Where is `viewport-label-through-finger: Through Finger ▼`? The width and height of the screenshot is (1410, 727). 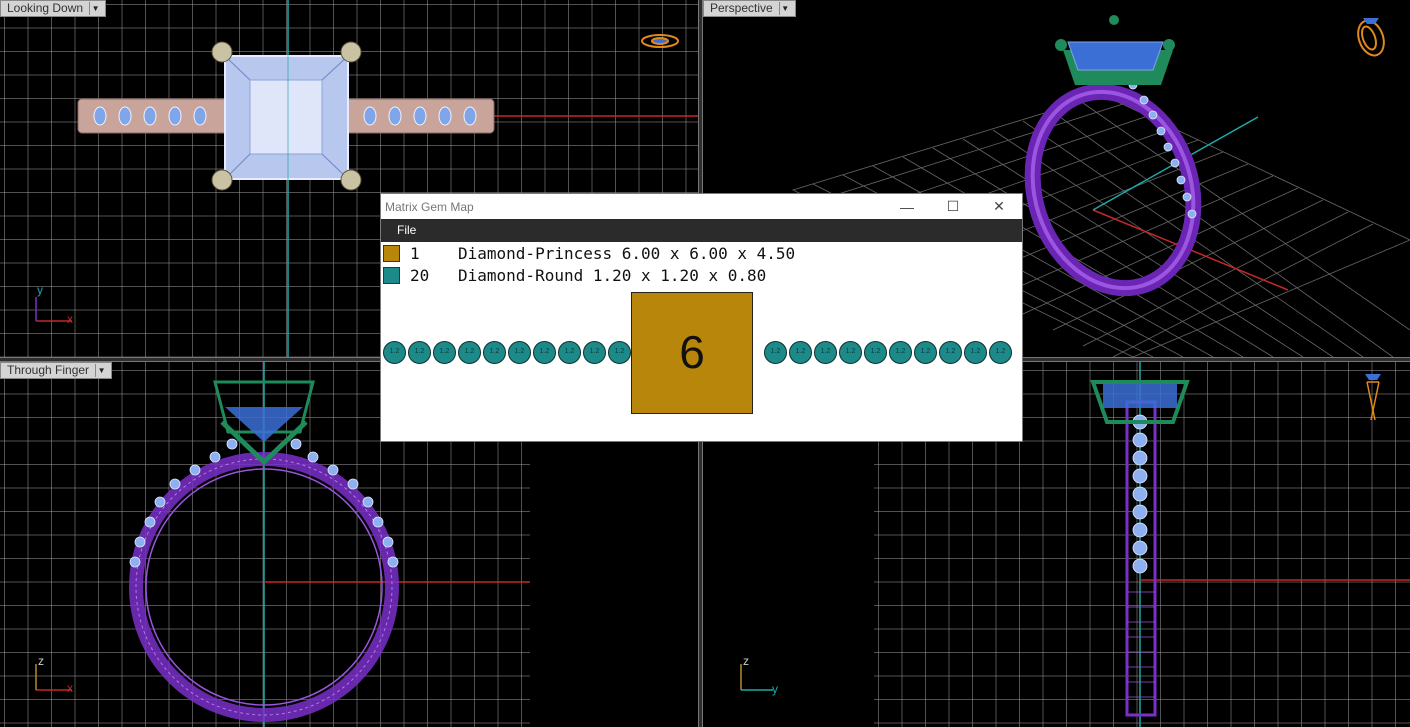 viewport-label-through-finger: Through Finger ▼ is located at coordinates (56, 370).